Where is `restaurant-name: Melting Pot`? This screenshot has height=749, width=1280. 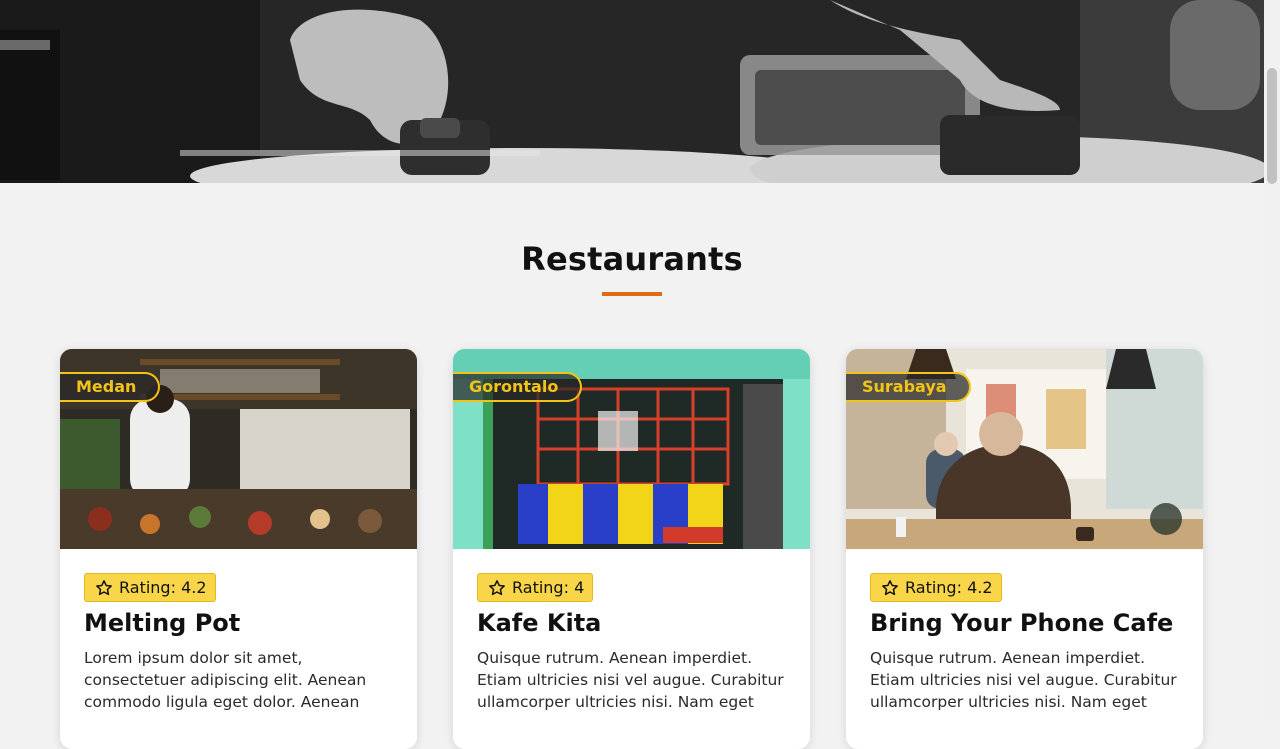
restaurant-name: Melting Pot is located at coordinates (244, 623).